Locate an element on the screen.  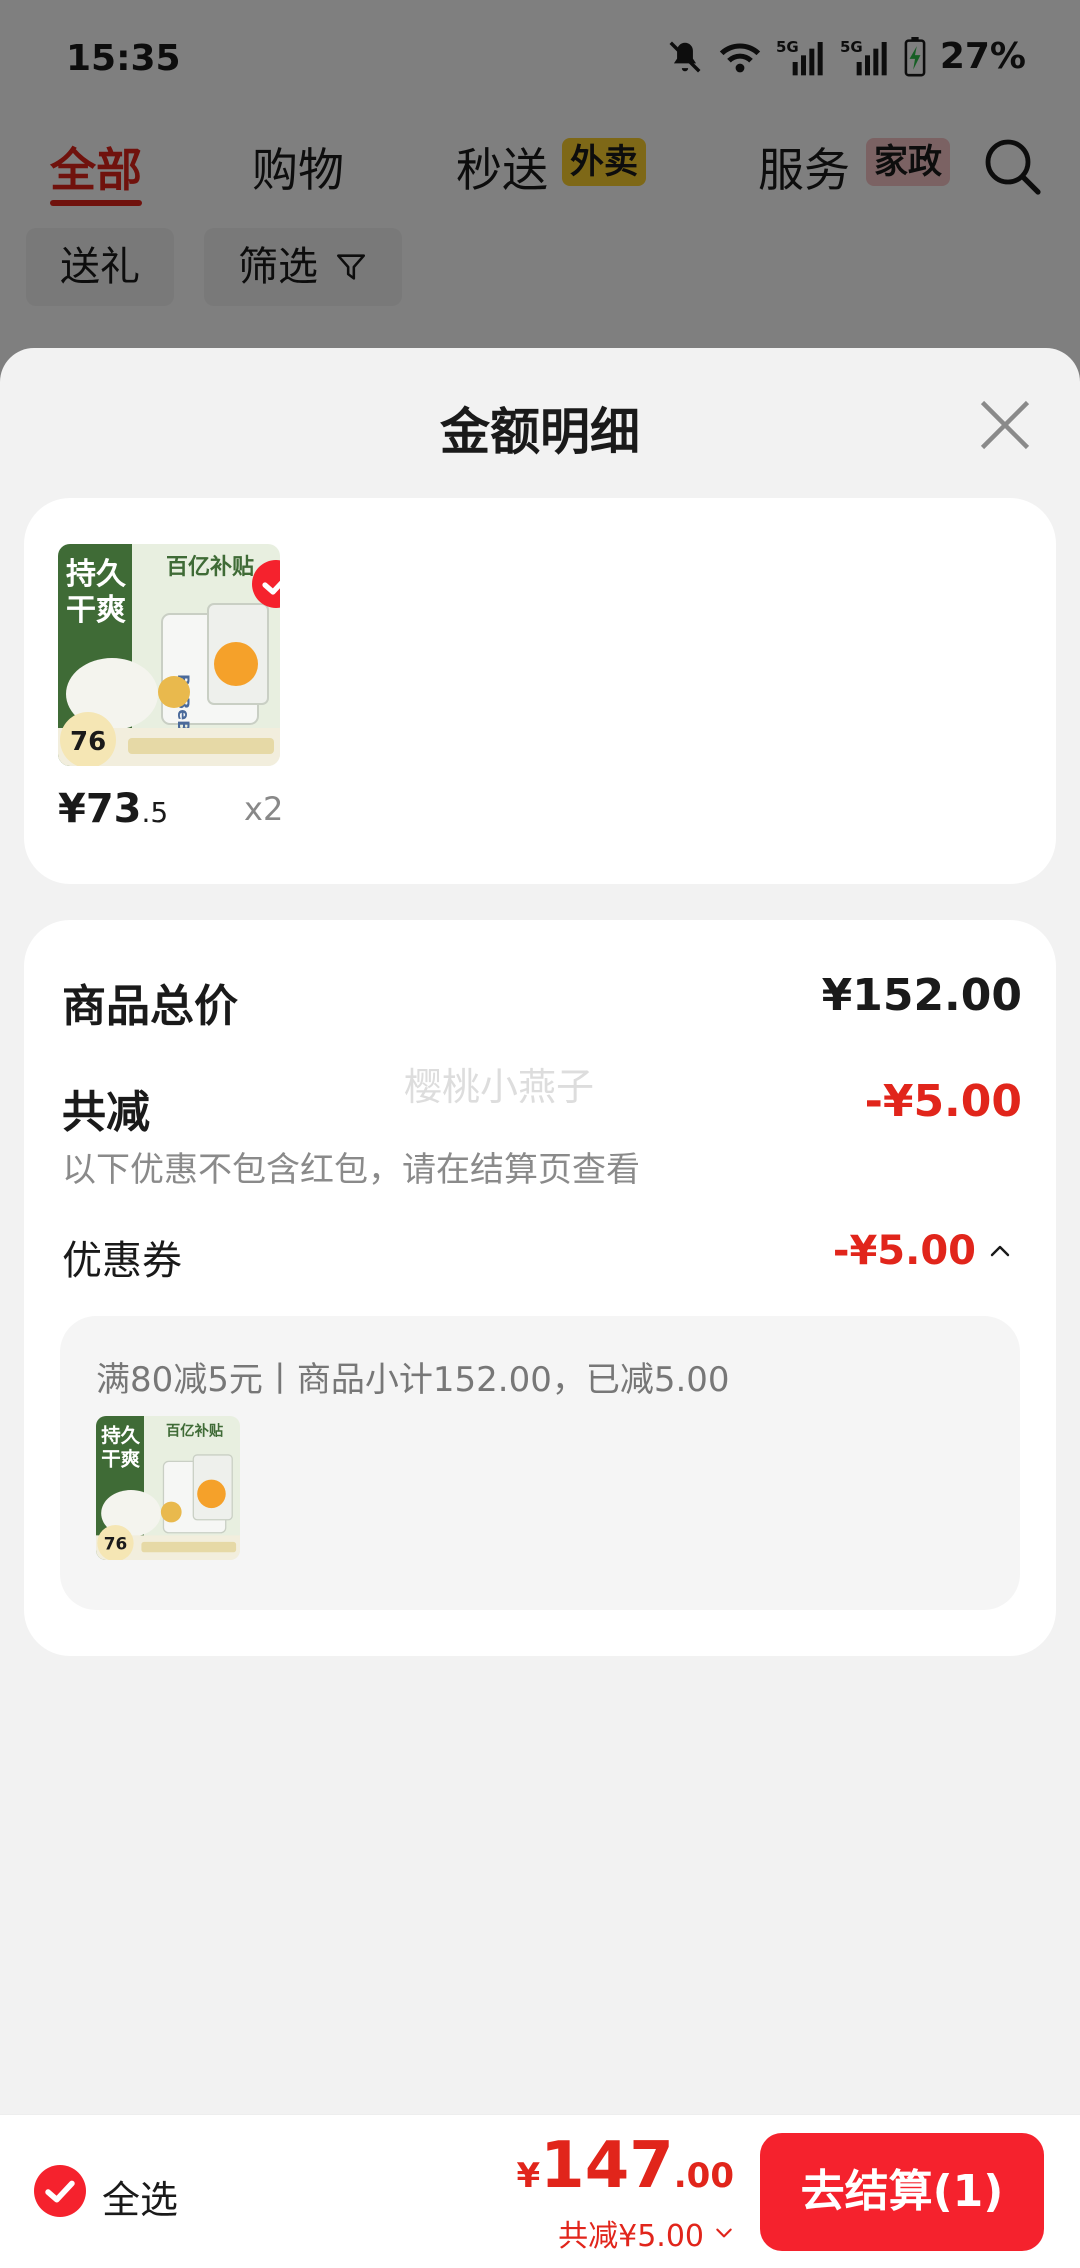
coupon-product-image: 持久 干爽 百亿补贴 76 is located at coordinates (168, 1488).